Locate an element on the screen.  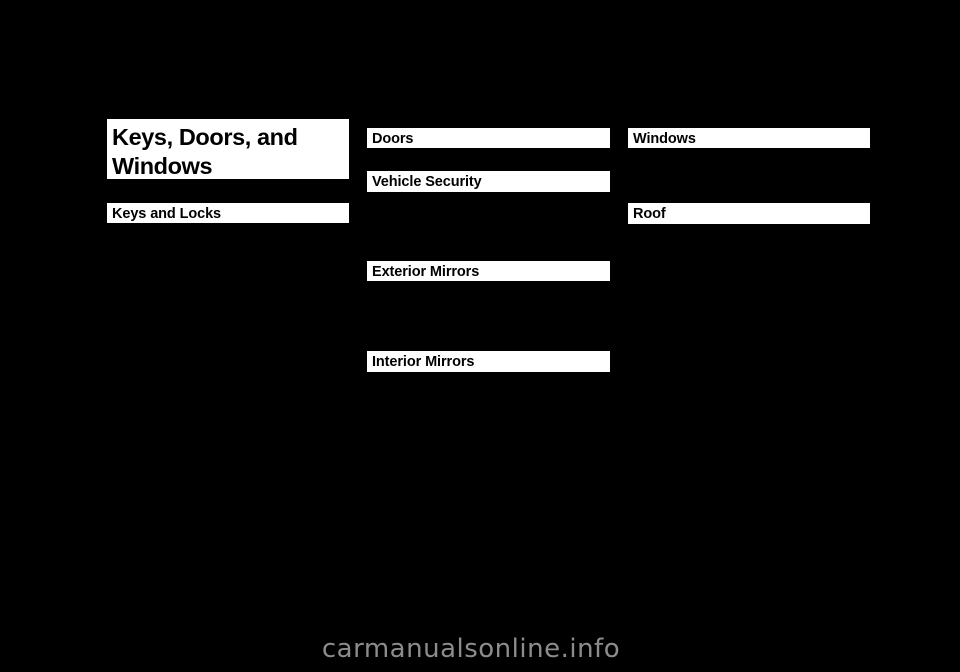
section-heading-vehicle-security: Vehicle Security is located at coordinates (488, 181).